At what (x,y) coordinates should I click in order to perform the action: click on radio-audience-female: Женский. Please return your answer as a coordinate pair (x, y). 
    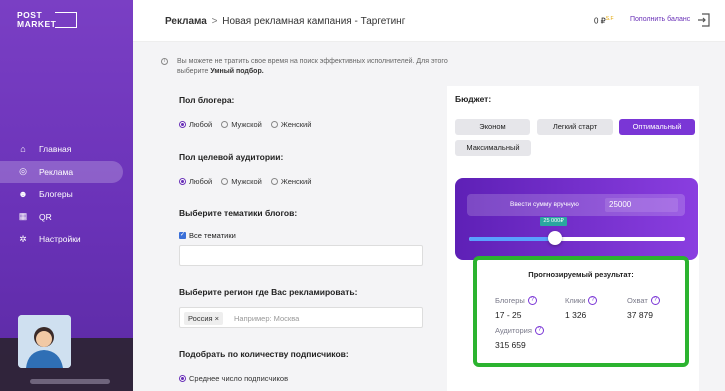
    Looking at the image, I should click on (291, 181).